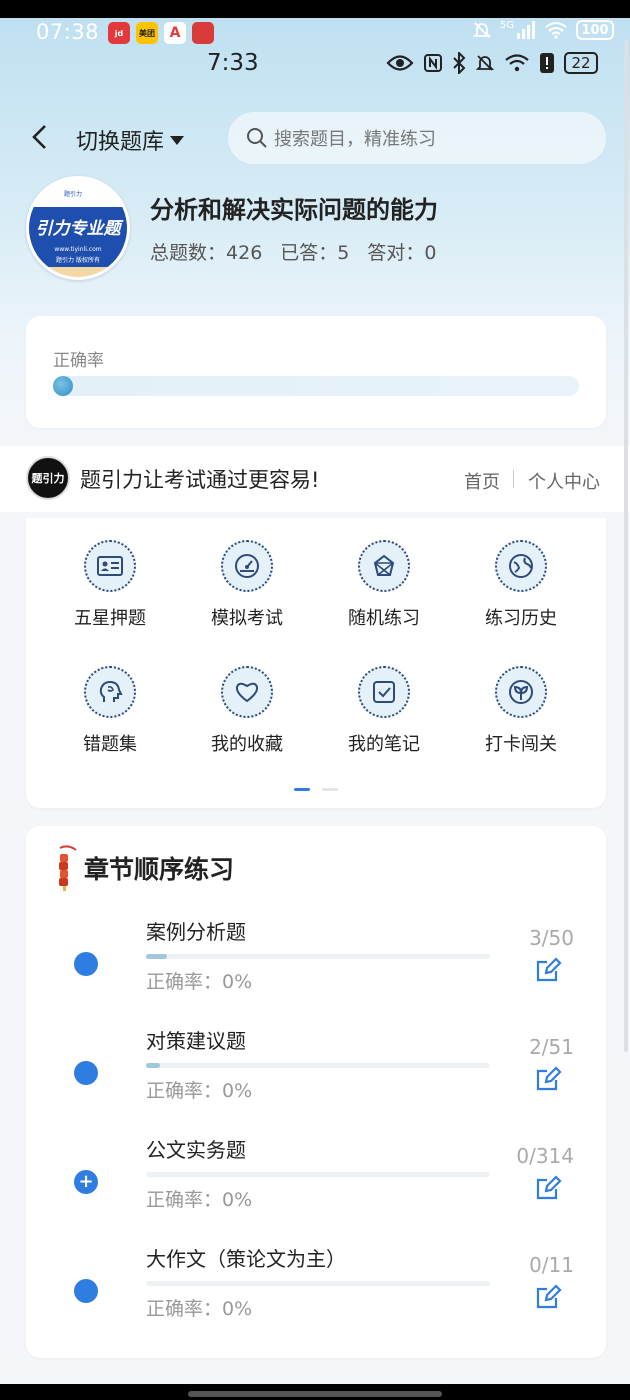  I want to click on chapter-progress-count: 2/51, so click(551, 1047).